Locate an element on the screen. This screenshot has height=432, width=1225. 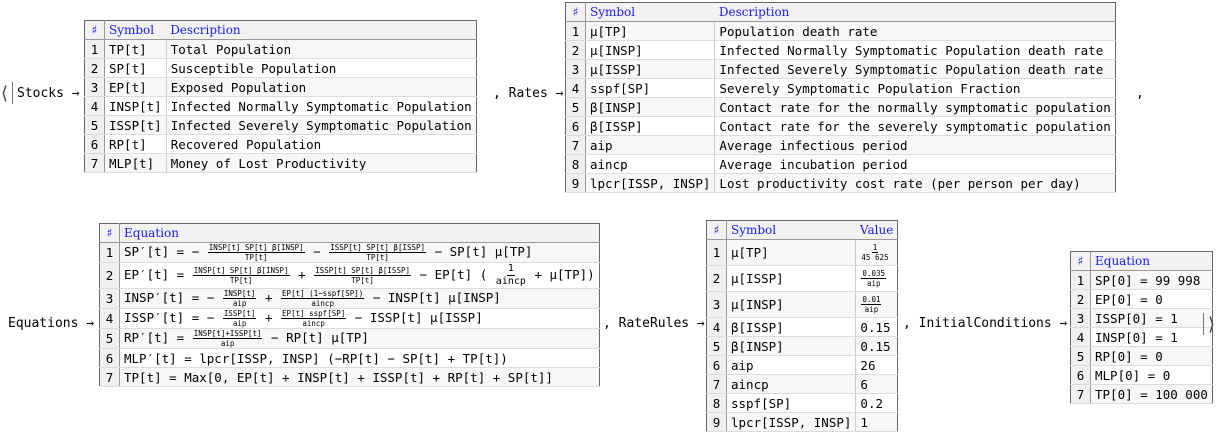
fraction-denominator: aincp is located at coordinates (322, 303).